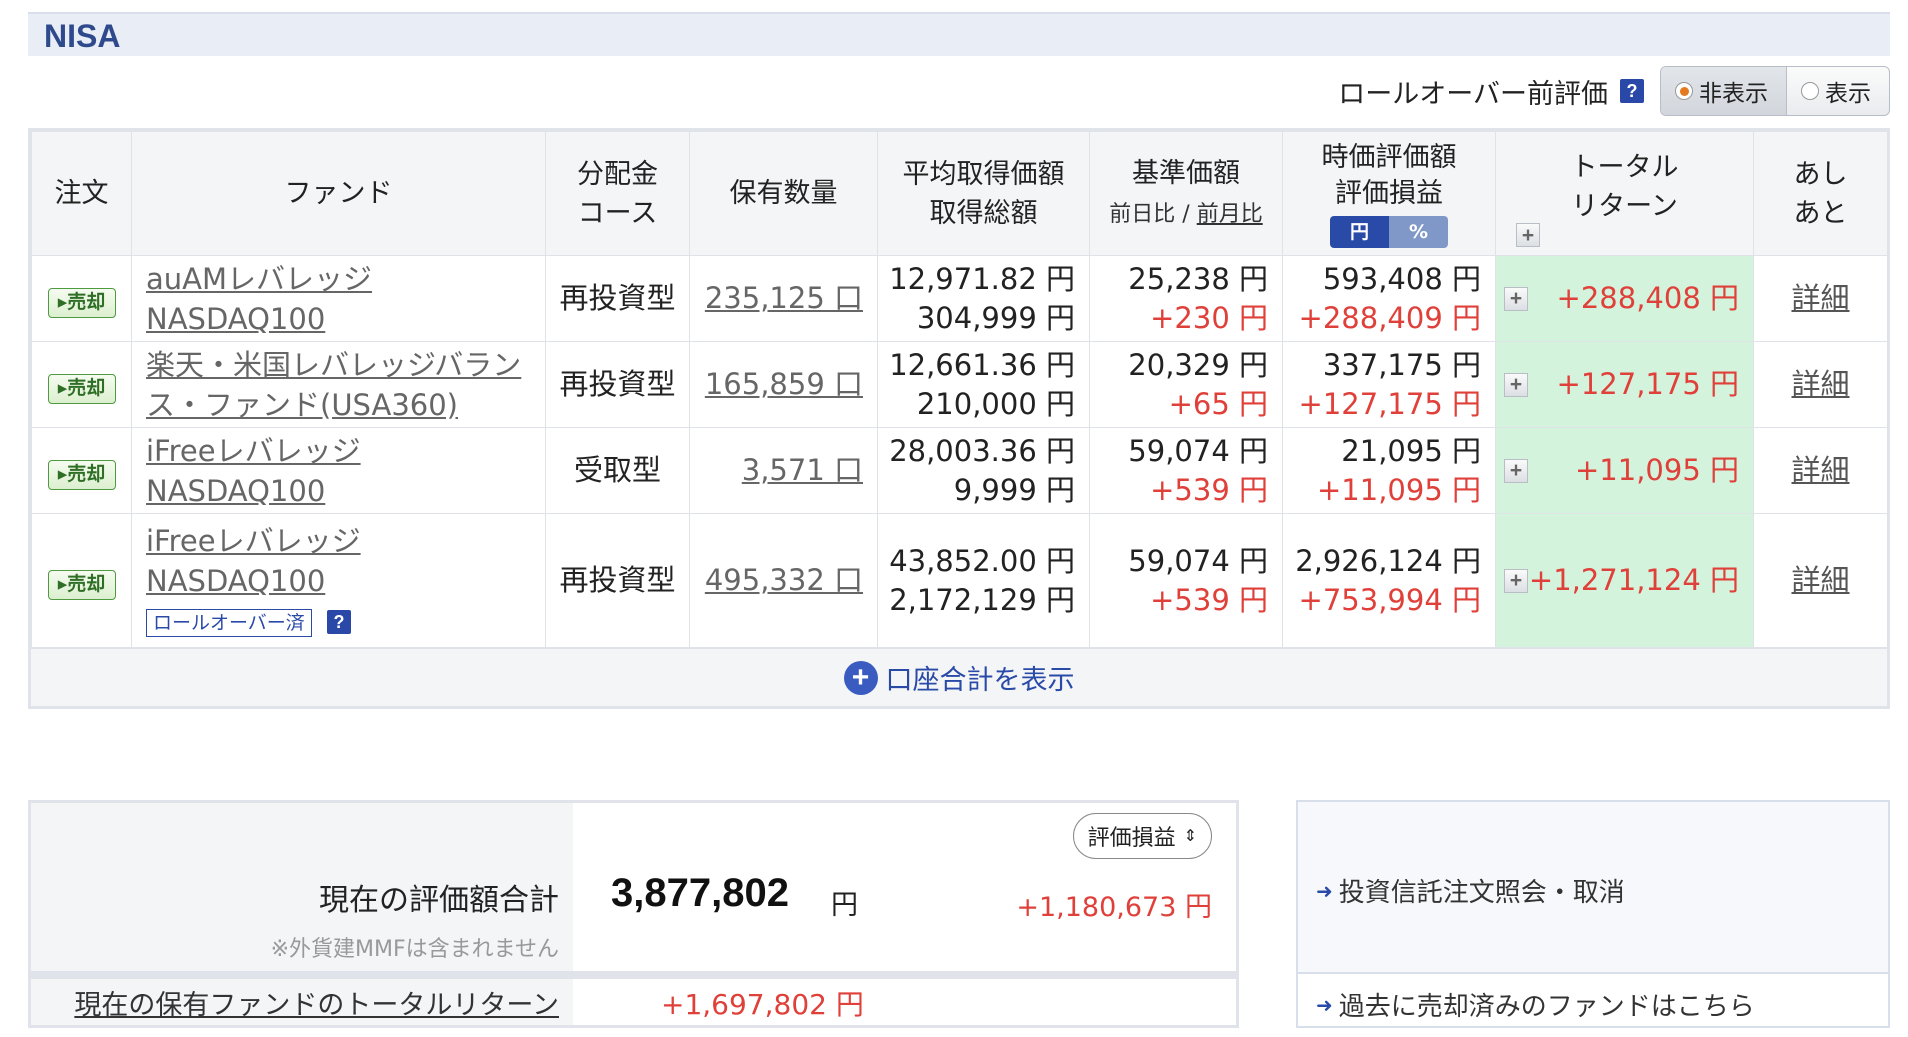 The image size is (1908, 1037). I want to click on unit-percent-button: %, so click(1418, 231).